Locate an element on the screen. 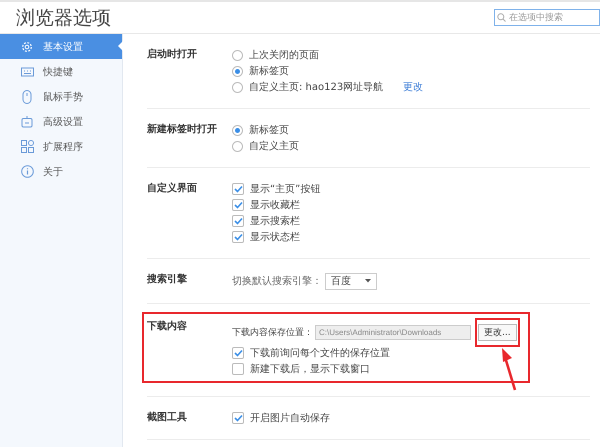 This screenshot has height=447, width=600. change-link: 更改 is located at coordinates (413, 87).